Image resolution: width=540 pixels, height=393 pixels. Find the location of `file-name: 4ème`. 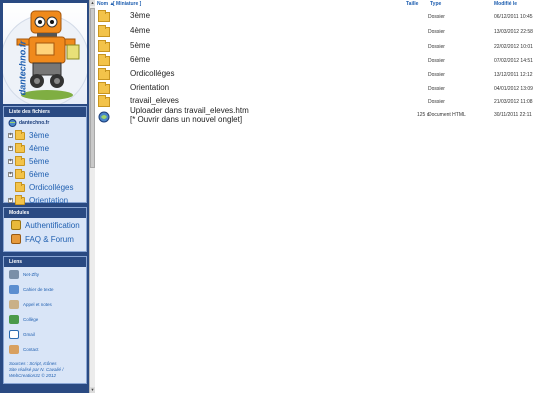

file-name: 4ème is located at coordinates (140, 30).